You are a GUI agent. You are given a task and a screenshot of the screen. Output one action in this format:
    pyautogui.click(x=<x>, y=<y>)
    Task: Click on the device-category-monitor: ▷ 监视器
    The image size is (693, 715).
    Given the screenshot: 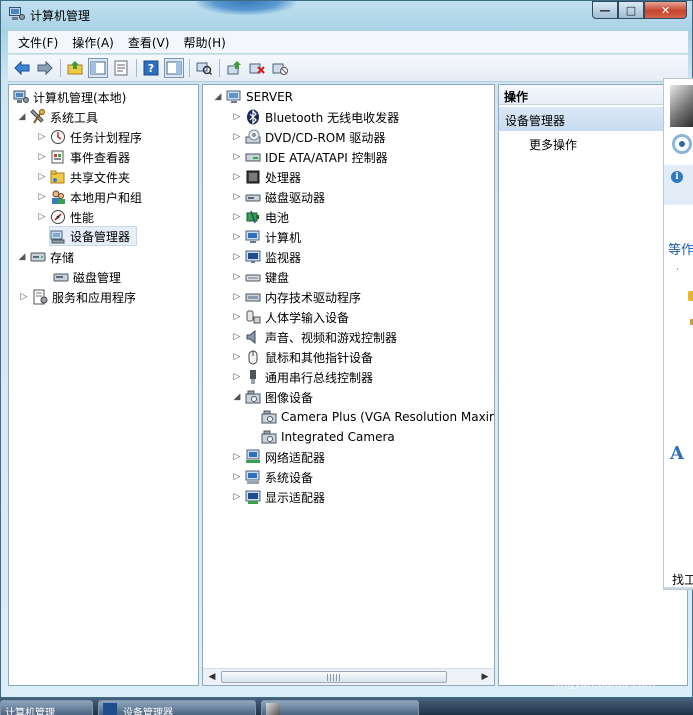 What is the action you would take?
    pyautogui.click(x=266, y=257)
    